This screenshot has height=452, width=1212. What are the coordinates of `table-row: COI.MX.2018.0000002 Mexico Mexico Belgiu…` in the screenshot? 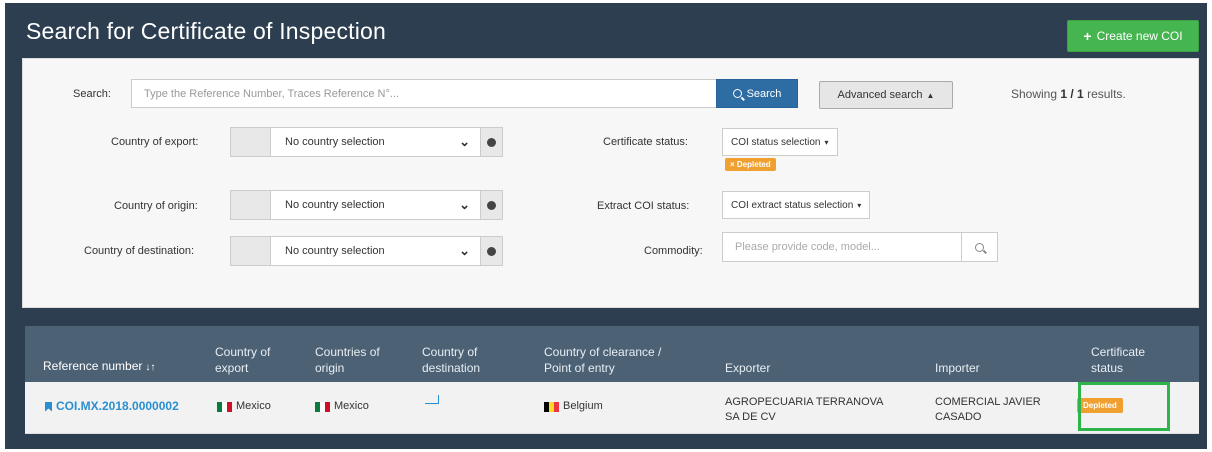 It's located at (612, 408).